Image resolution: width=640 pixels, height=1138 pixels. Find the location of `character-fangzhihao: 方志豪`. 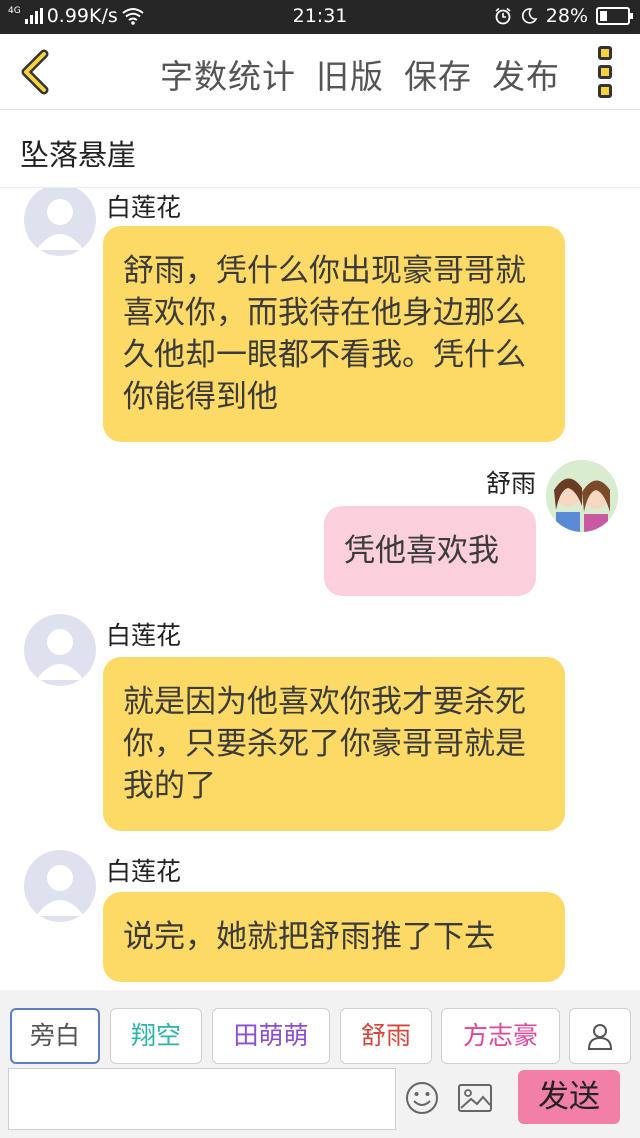

character-fangzhihao: 方志豪 is located at coordinates (500, 1036).